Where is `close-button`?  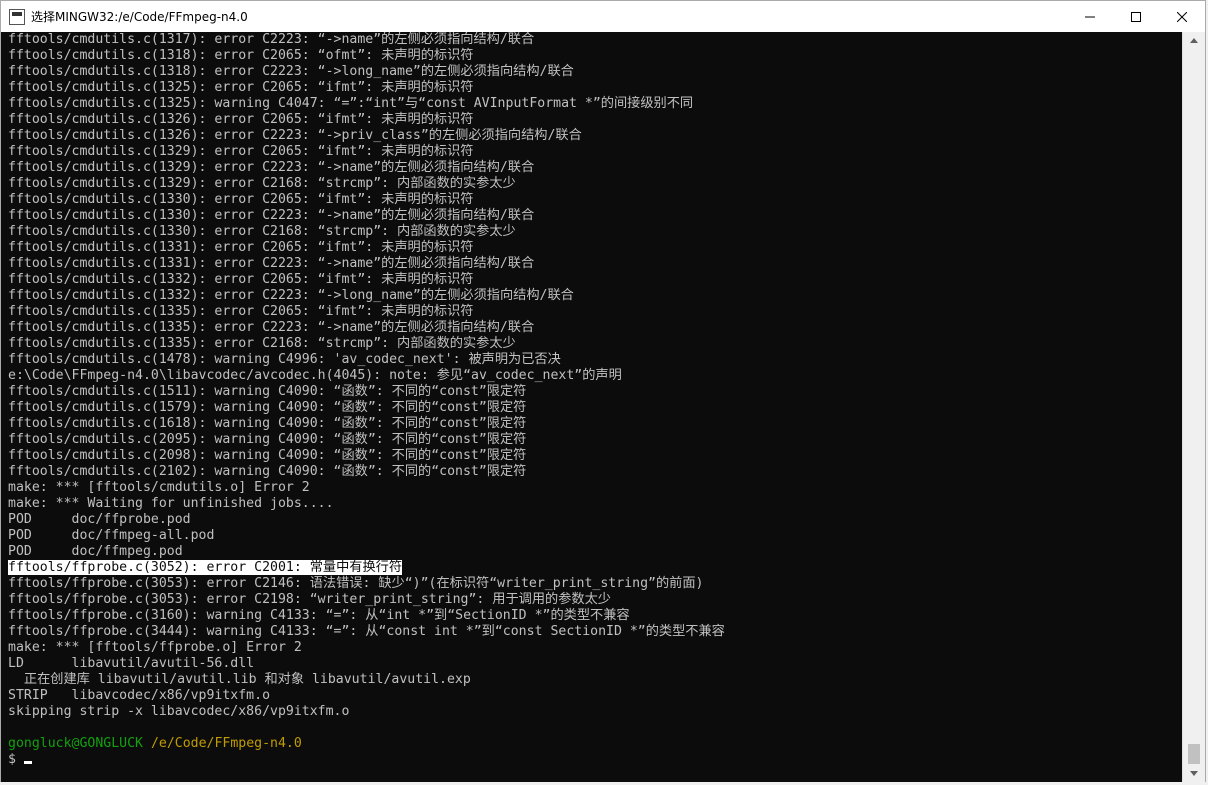
close-button is located at coordinates (1182, 16).